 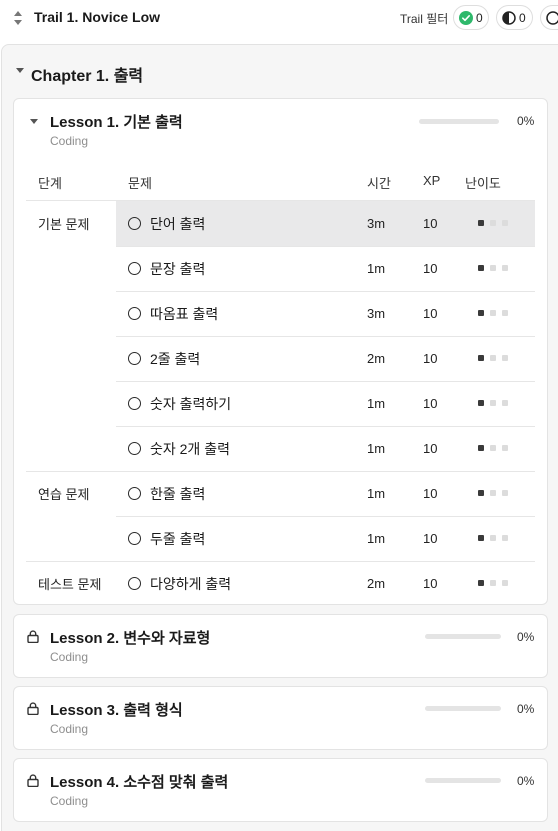 I want to click on stage-label: 연습 문제, so click(x=64, y=494).